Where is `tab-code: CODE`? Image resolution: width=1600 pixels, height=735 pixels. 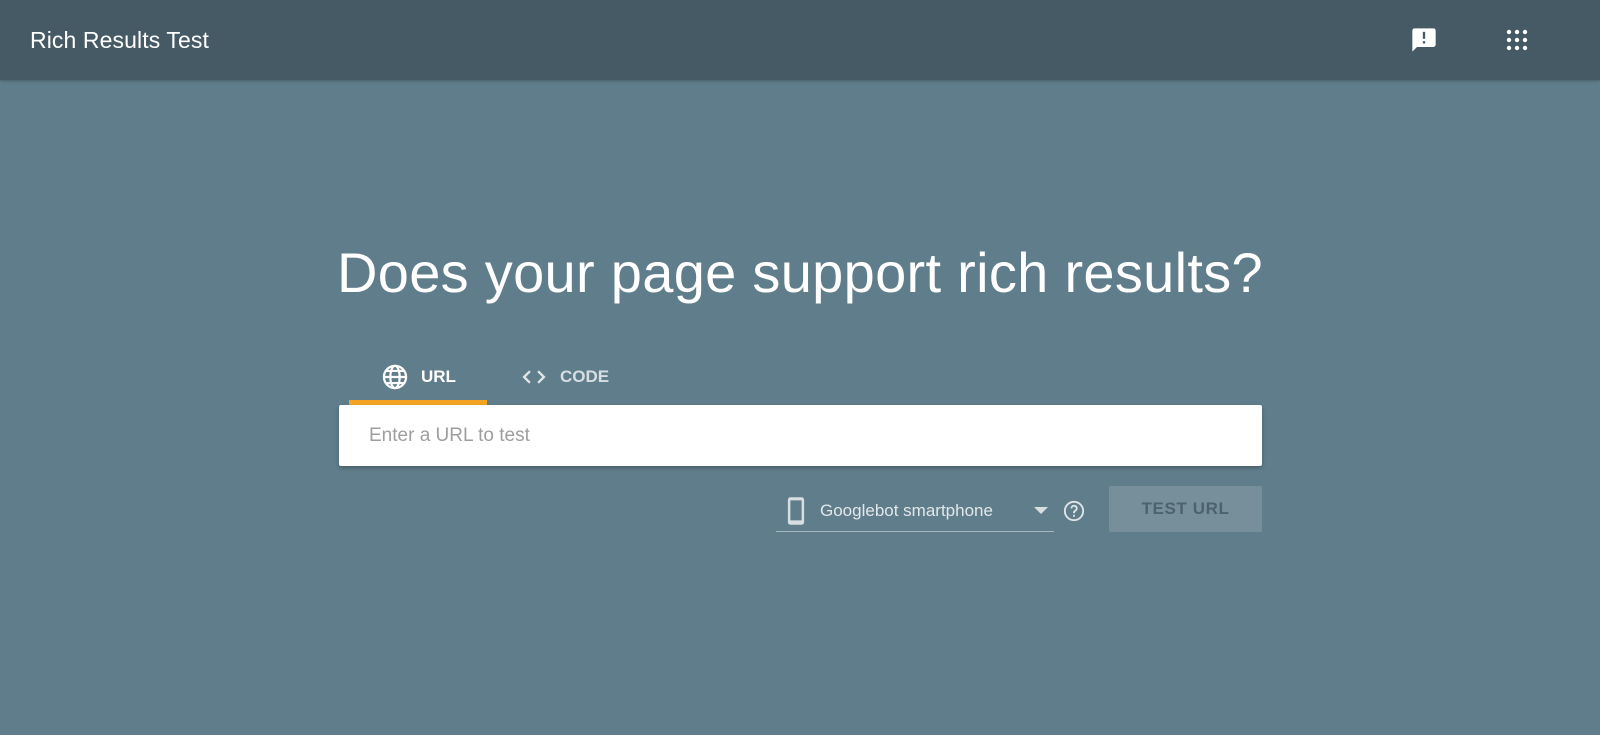 tab-code: CODE is located at coordinates (575, 378).